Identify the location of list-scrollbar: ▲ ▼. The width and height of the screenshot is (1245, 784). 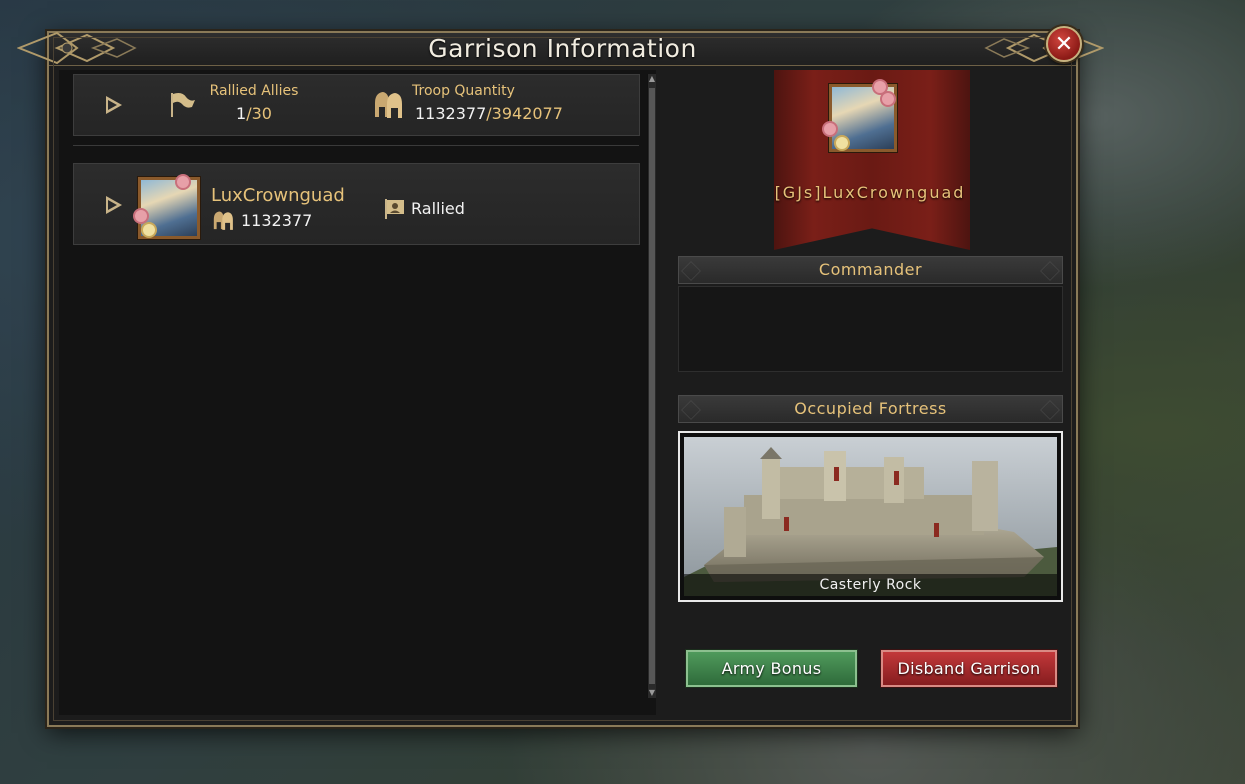
(651, 386).